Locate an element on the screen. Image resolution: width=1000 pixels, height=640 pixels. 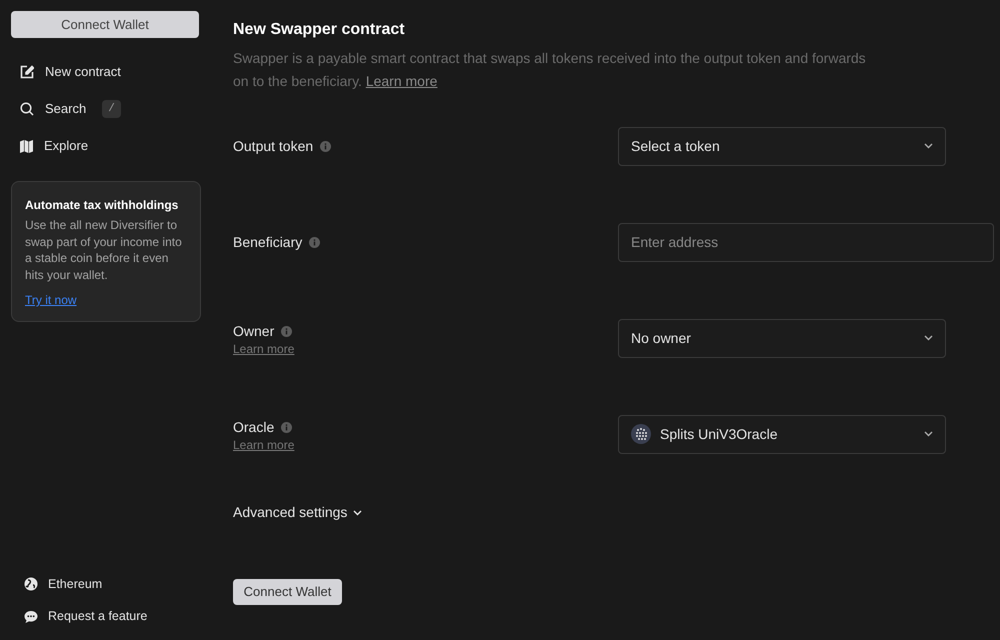
sidebar-nav-item: Search / is located at coordinates (70, 109).